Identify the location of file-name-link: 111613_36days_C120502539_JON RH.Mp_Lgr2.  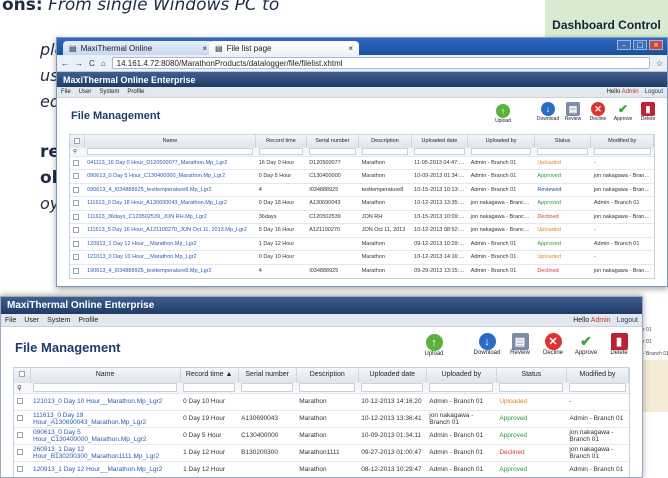
(170, 216).